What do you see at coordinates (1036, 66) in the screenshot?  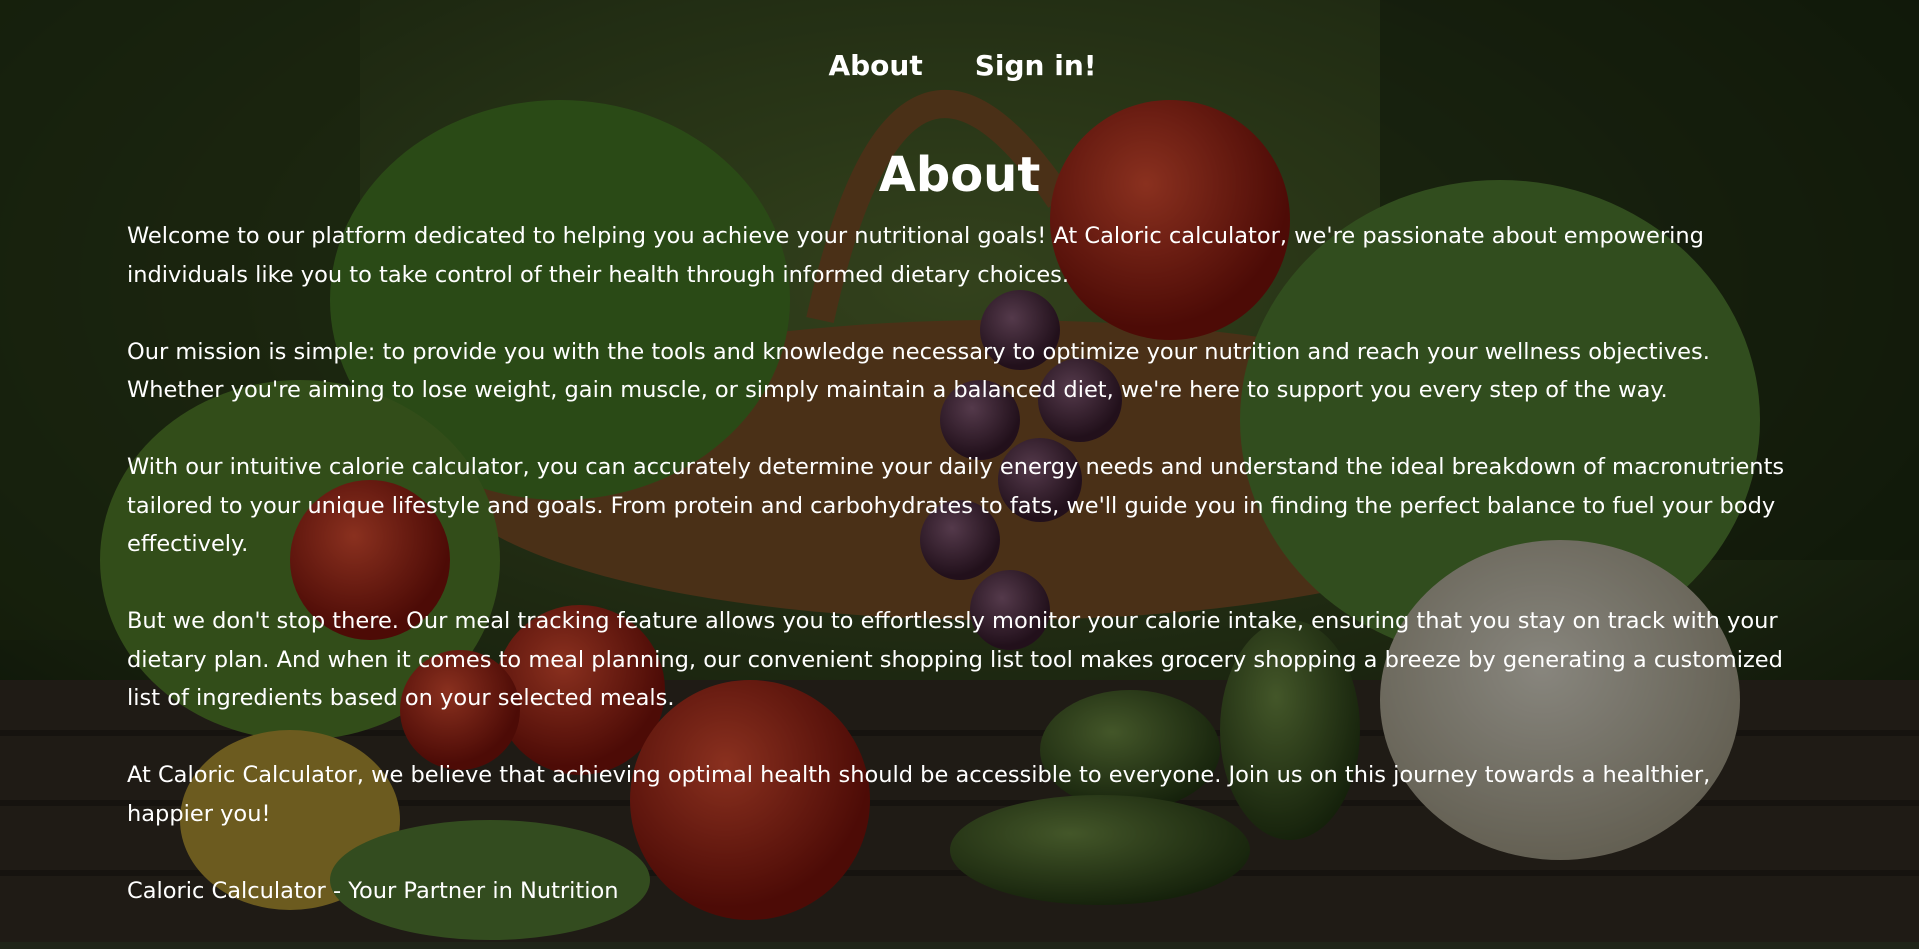 I see `nav-signin-link: Sign in!` at bounding box center [1036, 66].